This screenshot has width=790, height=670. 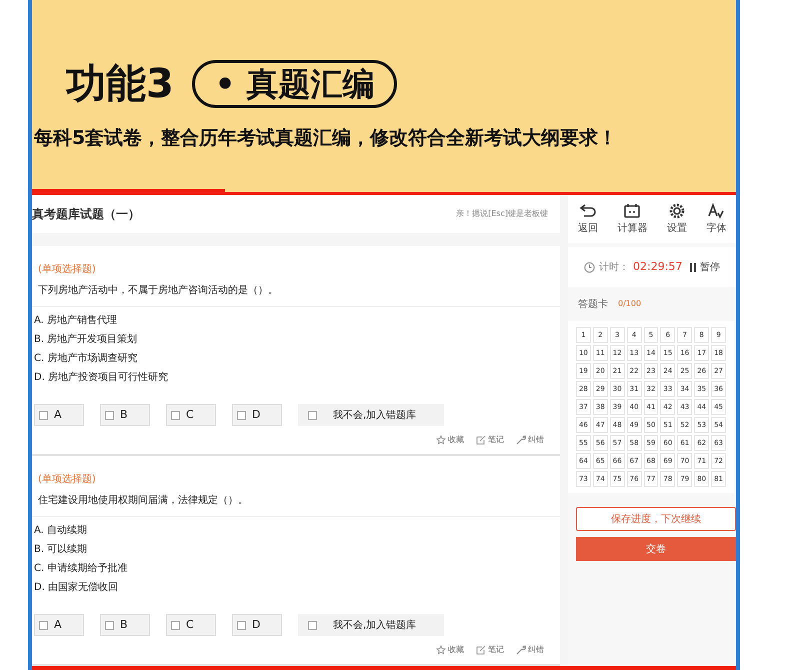 I want to click on question-text: 住宅建设用地使用权期间届满，法律规定（）。, so click(x=143, y=501).